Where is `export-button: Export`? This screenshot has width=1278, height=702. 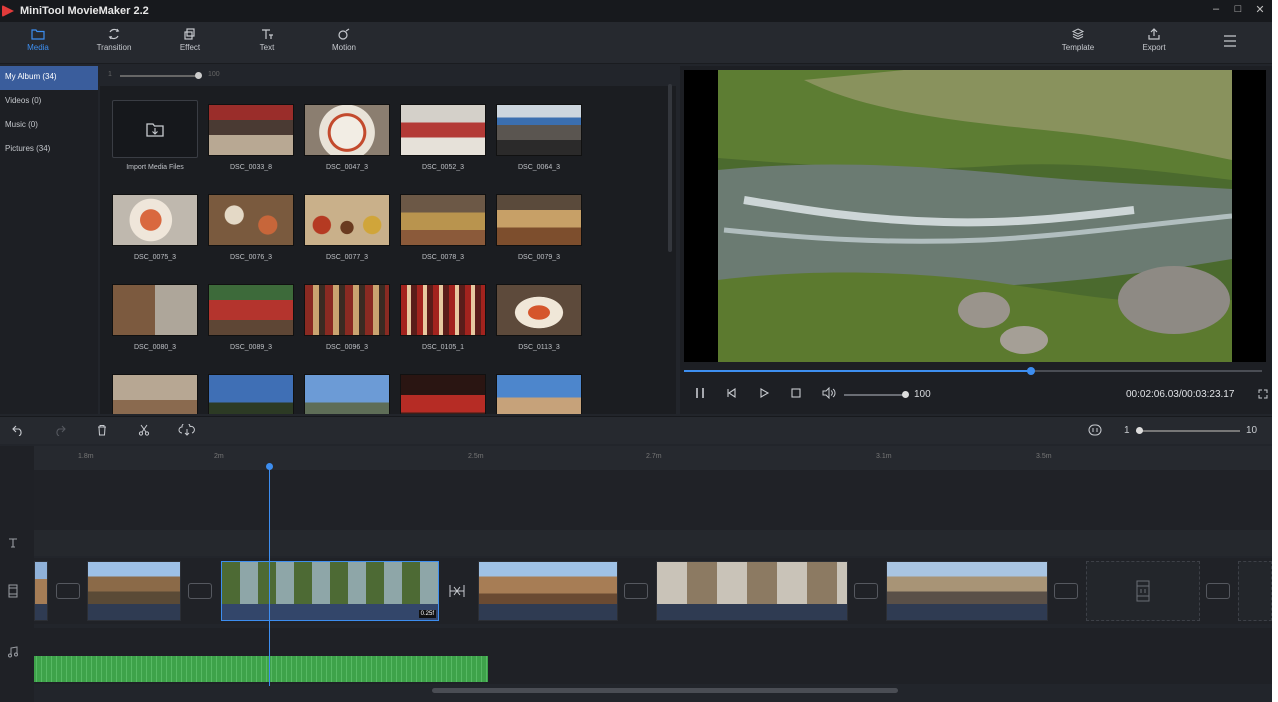 export-button: Export is located at coordinates (1154, 40).